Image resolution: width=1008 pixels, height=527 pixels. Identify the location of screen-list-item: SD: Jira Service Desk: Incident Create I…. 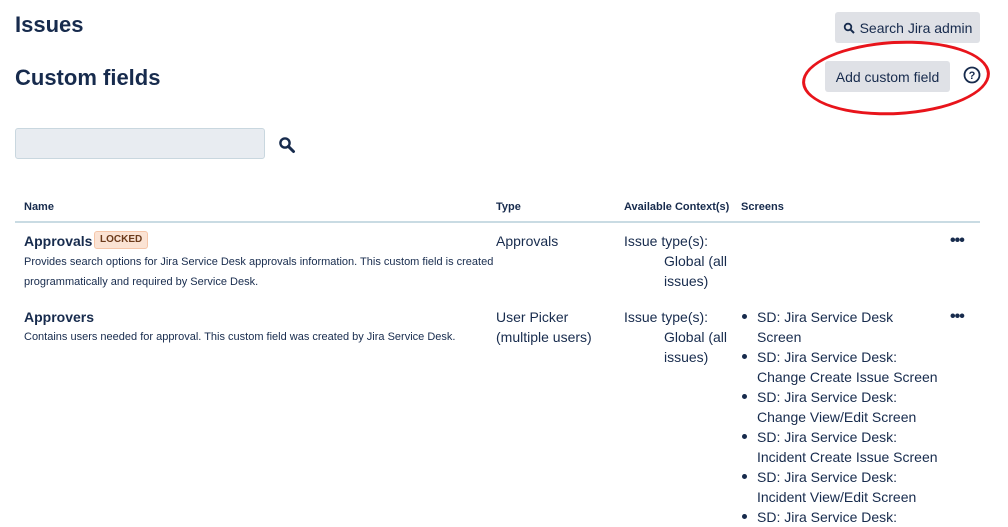
(839, 447).